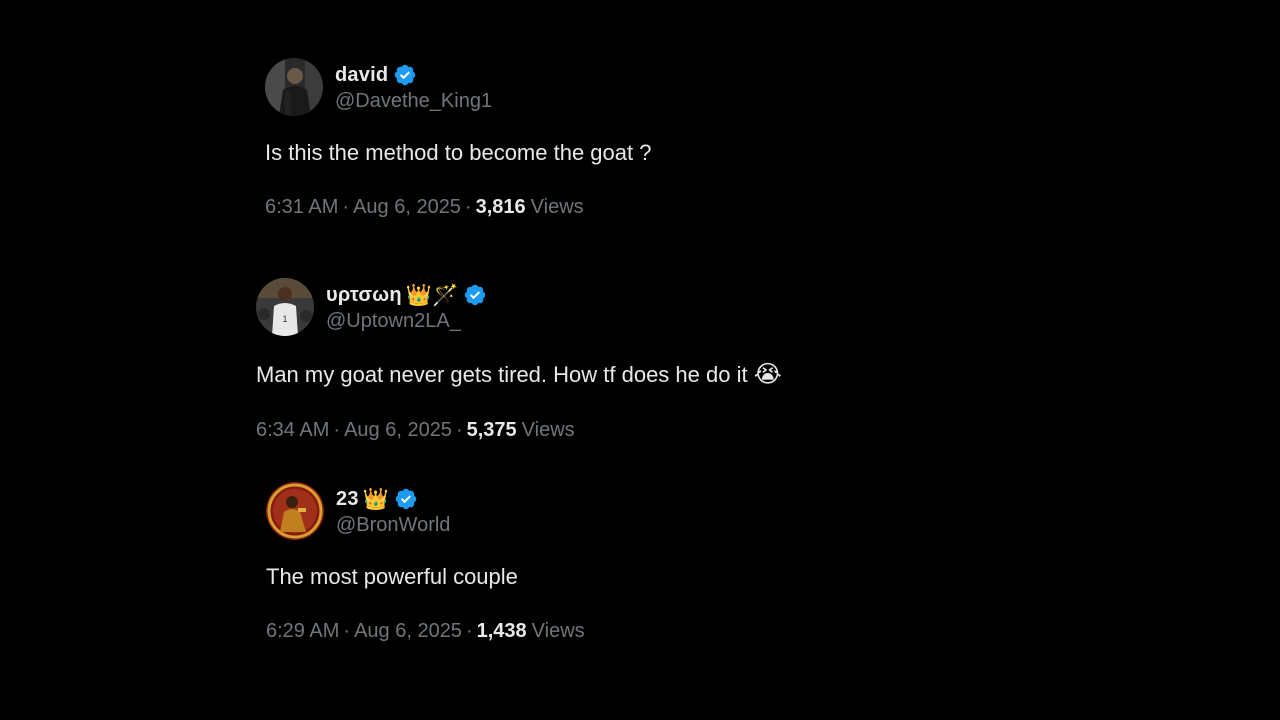 The image size is (1280, 720). Describe the element at coordinates (767, 374) in the screenshot. I see `crying-face-emoji-icon: 😭` at that location.